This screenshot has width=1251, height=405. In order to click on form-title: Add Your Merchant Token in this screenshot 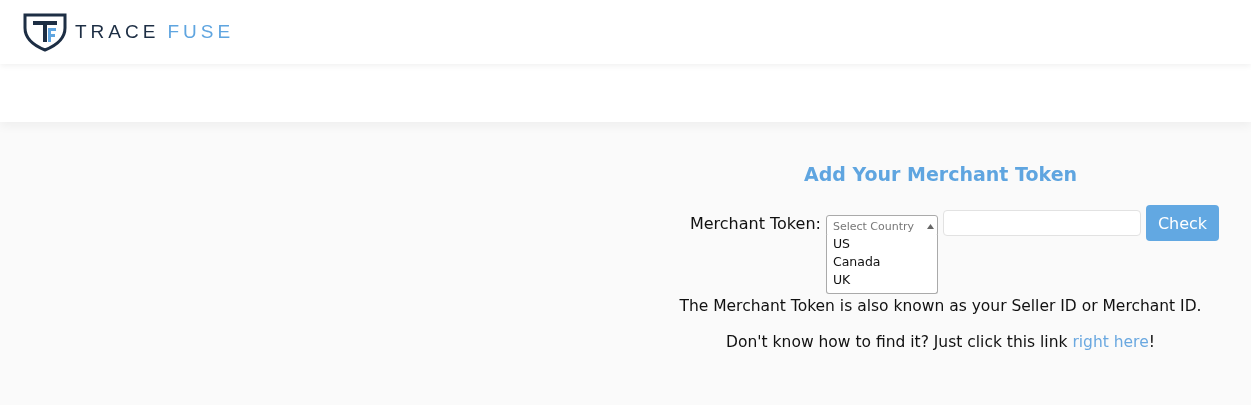, I will do `click(940, 174)`.